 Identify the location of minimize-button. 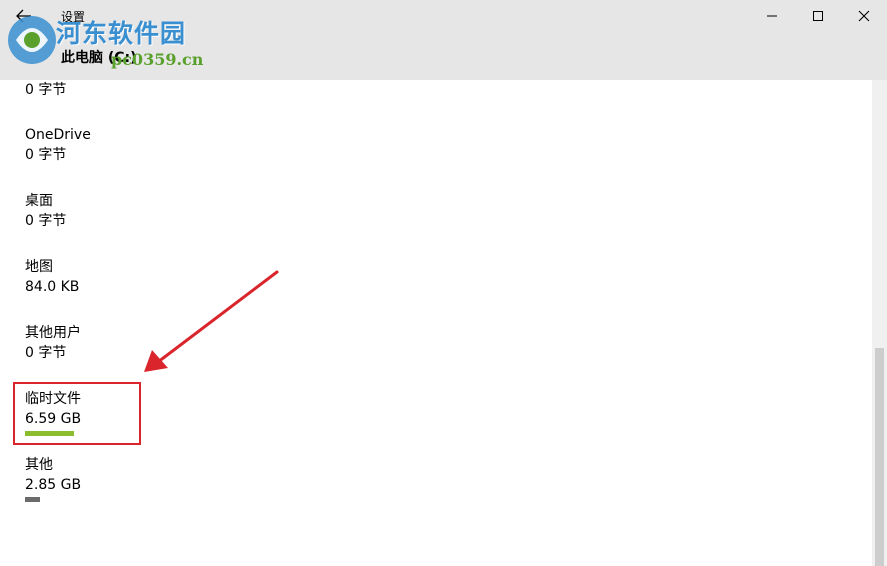
(772, 16).